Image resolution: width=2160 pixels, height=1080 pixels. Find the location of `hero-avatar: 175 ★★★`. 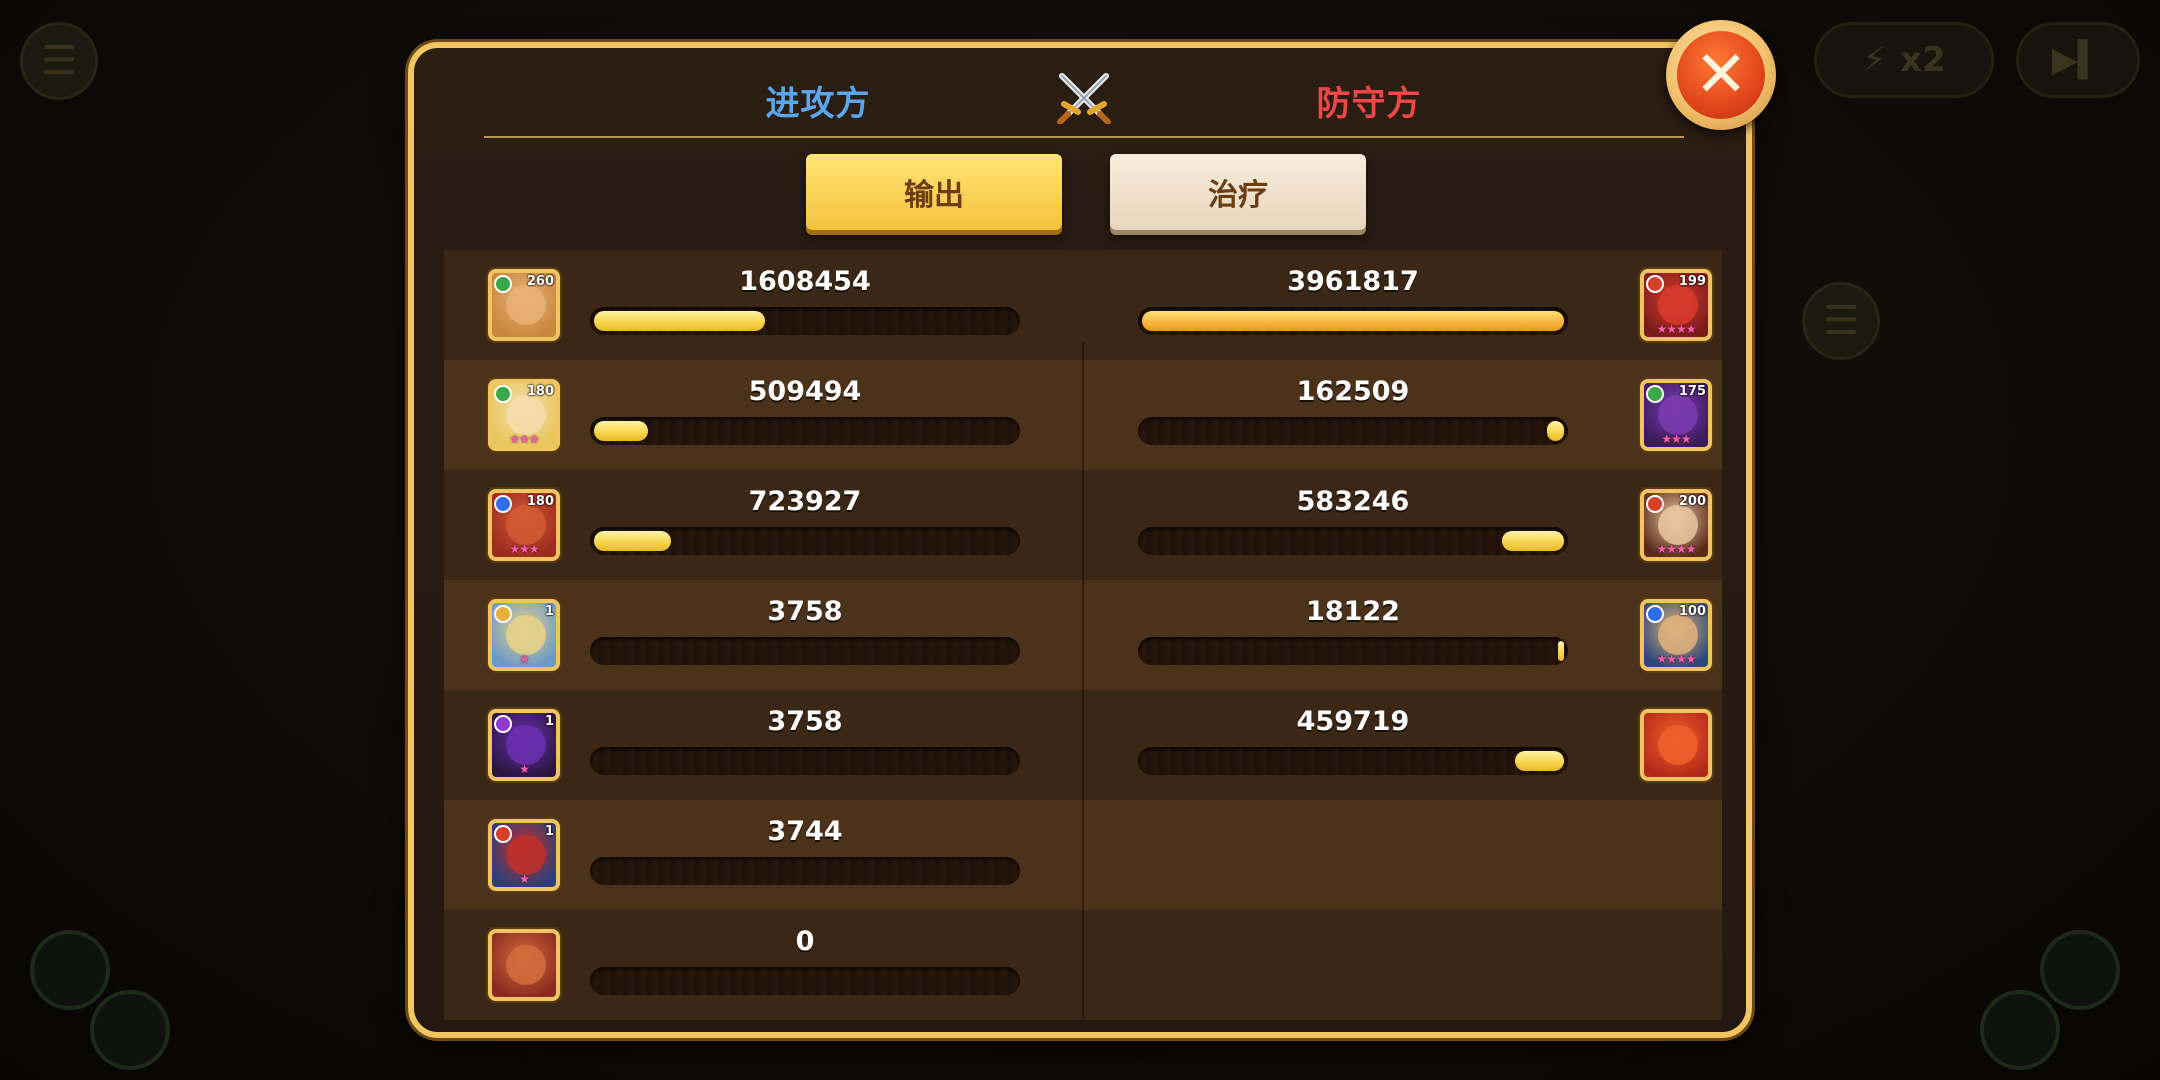

hero-avatar: 175 ★★★ is located at coordinates (1676, 415).